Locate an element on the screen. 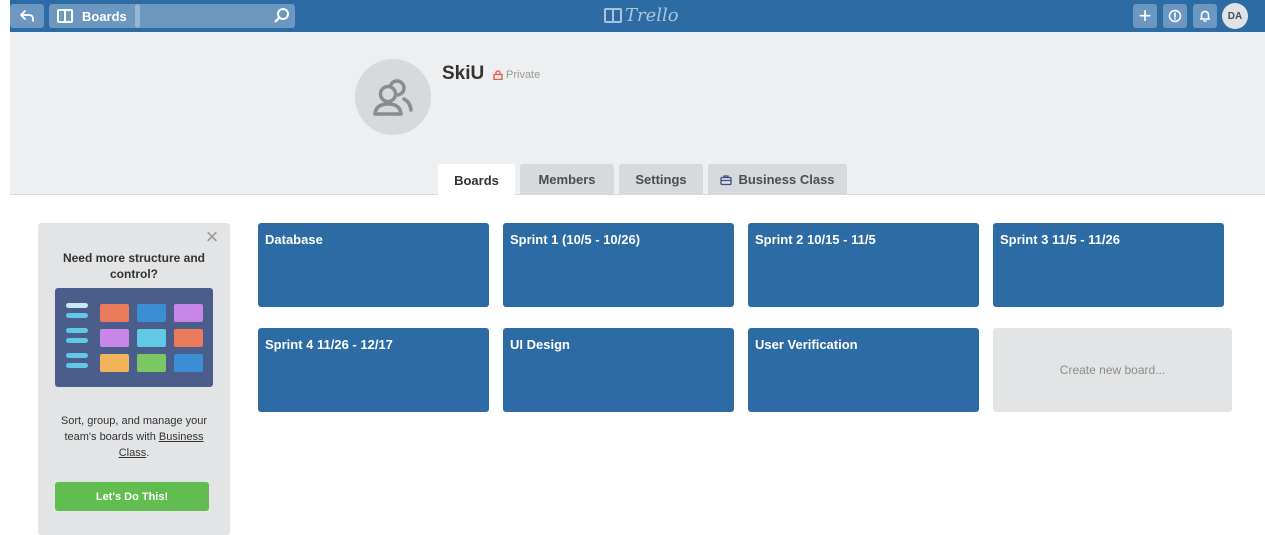 The height and width of the screenshot is (535, 1265). board-tile: Database is located at coordinates (373, 265).